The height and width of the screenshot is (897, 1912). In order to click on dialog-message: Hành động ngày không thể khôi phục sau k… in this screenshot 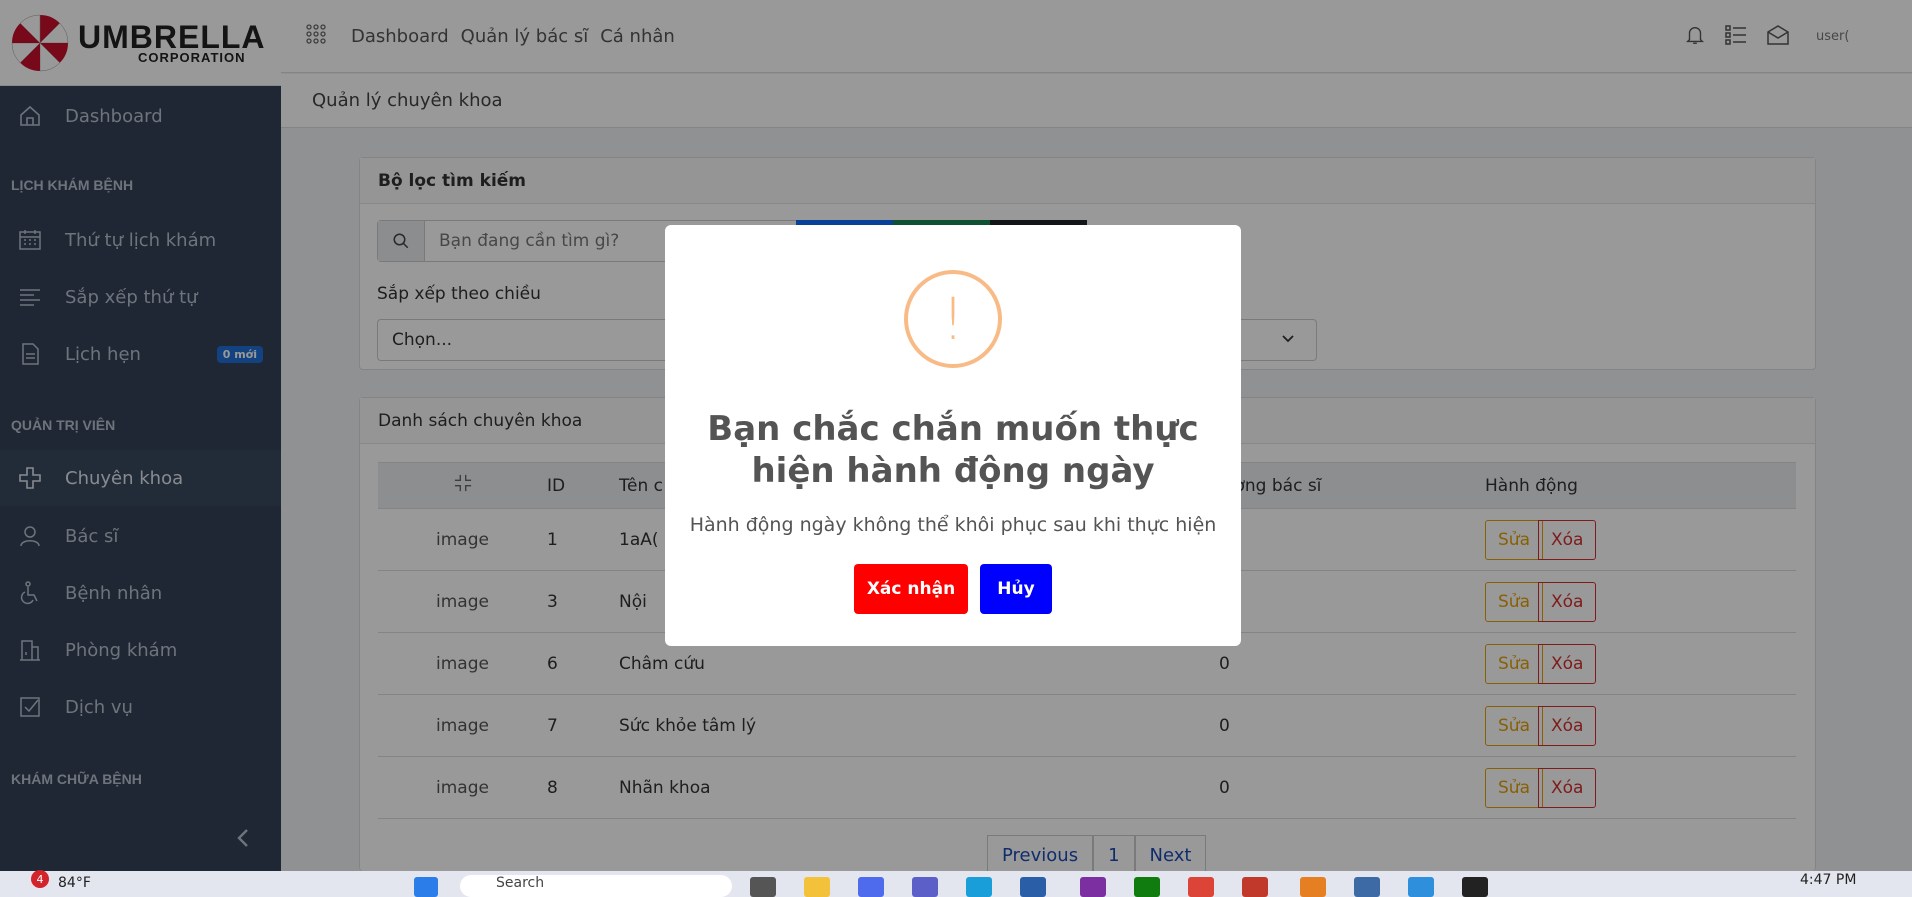, I will do `click(953, 525)`.